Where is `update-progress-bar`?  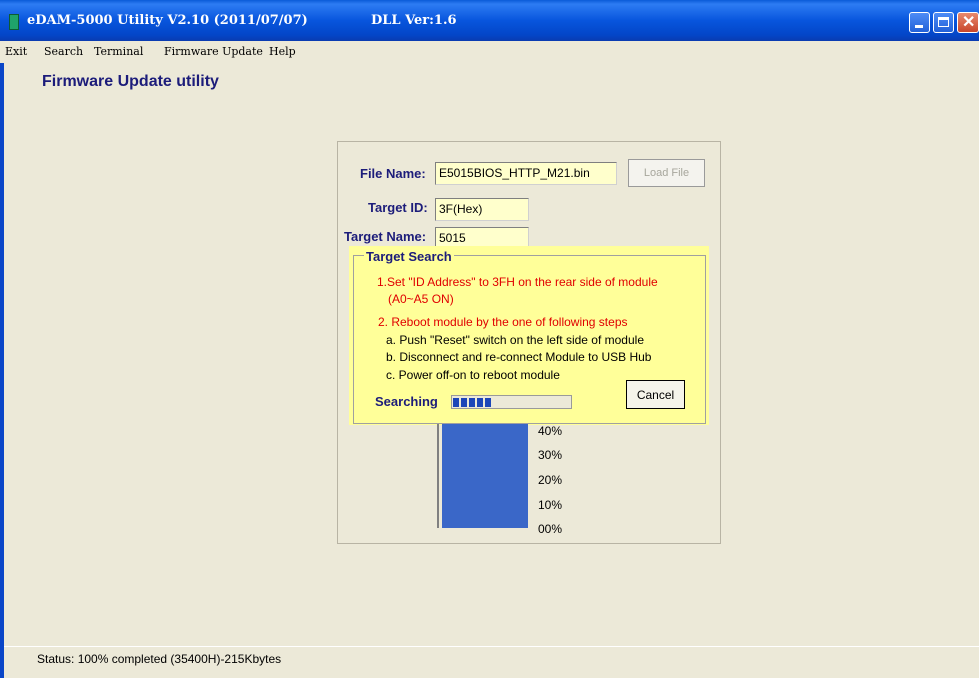
update-progress-bar is located at coordinates (485, 476).